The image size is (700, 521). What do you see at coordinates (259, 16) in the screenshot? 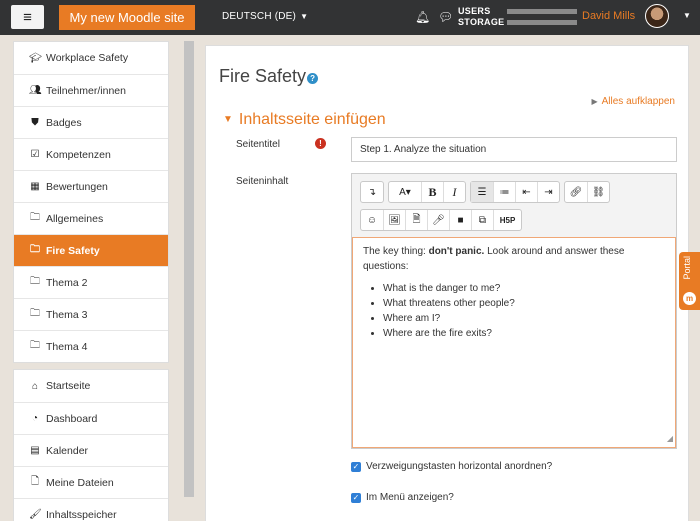
I see `language-label: DEUTSCH (DE)` at bounding box center [259, 16].